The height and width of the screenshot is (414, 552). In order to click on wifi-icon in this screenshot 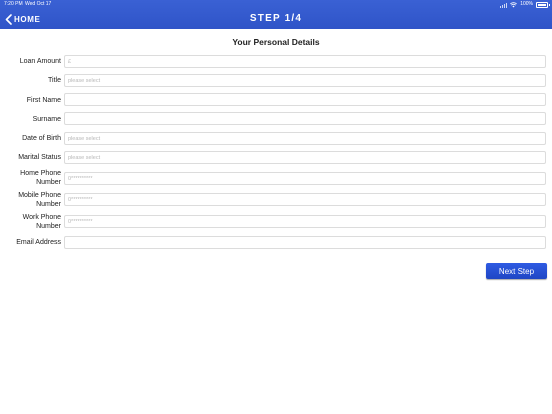, I will do `click(514, 4)`.